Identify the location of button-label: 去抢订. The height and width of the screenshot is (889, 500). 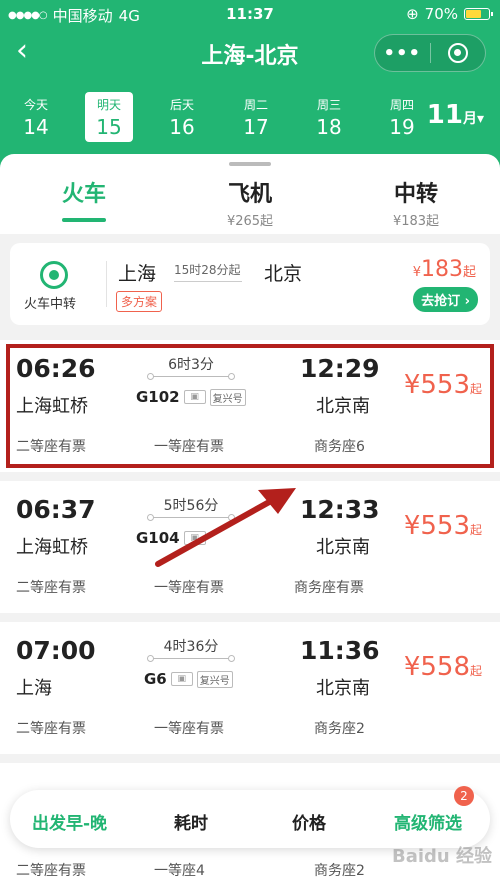
(441, 301).